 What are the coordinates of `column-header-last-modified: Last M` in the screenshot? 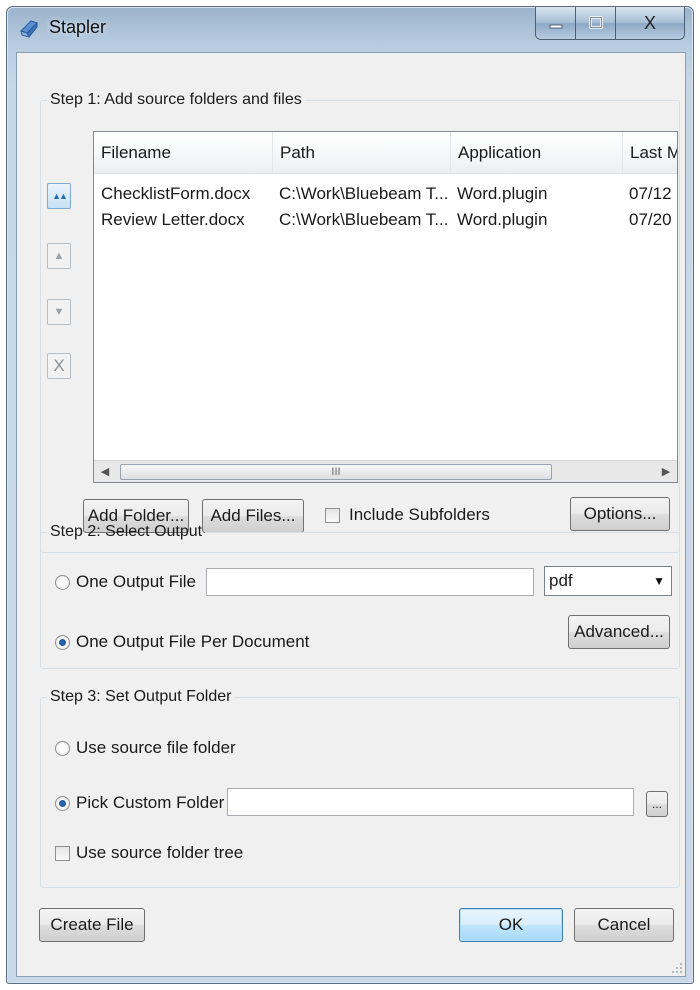 It's located at (649, 153).